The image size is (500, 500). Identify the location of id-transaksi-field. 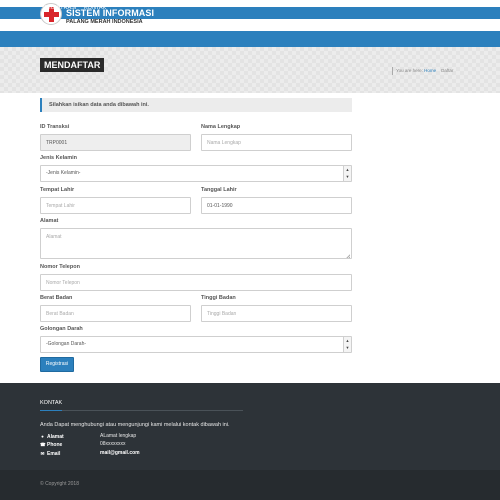
(115, 142).